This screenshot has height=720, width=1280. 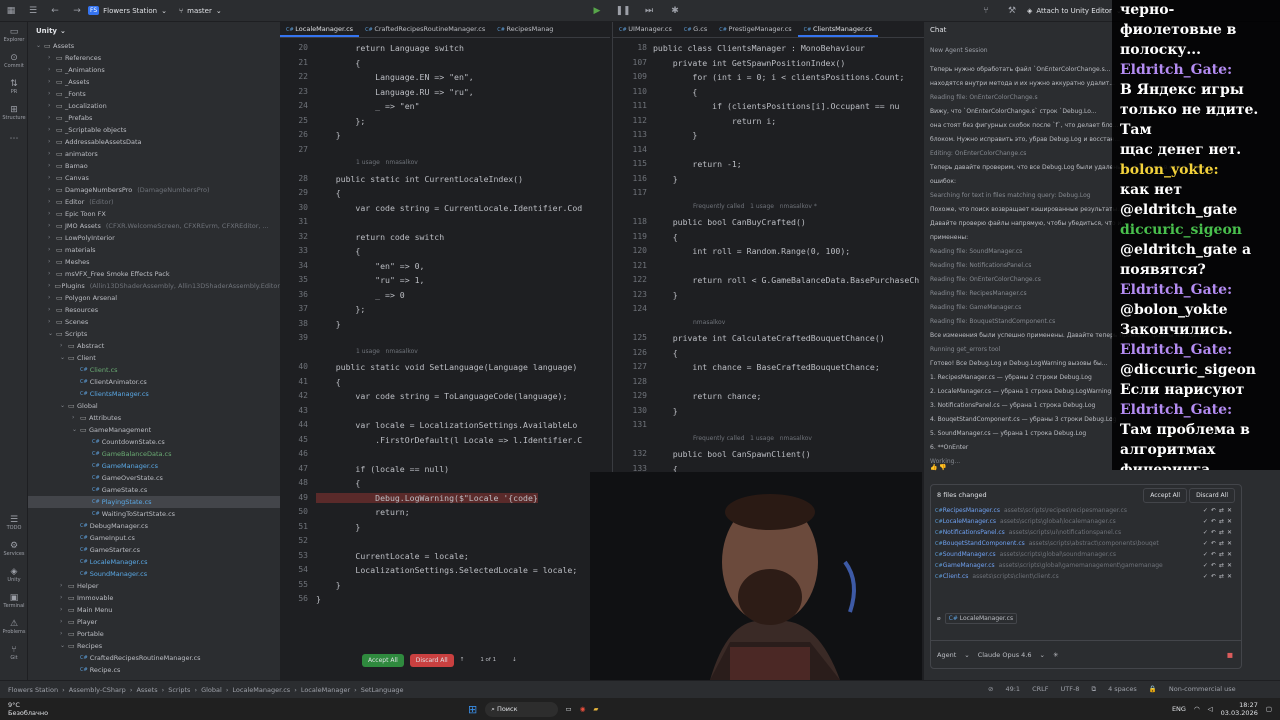 I want to click on editor-tab: C# RecipesManag, so click(x=525, y=29).